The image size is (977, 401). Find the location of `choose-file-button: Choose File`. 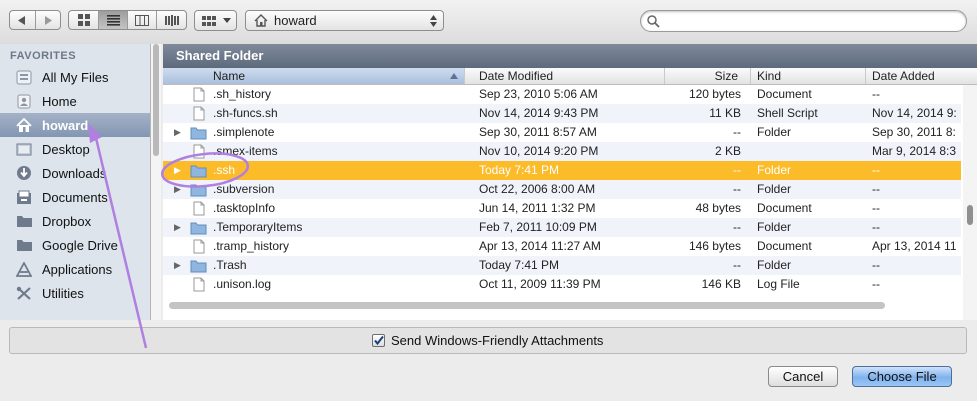

choose-file-button: Choose File is located at coordinates (902, 376).